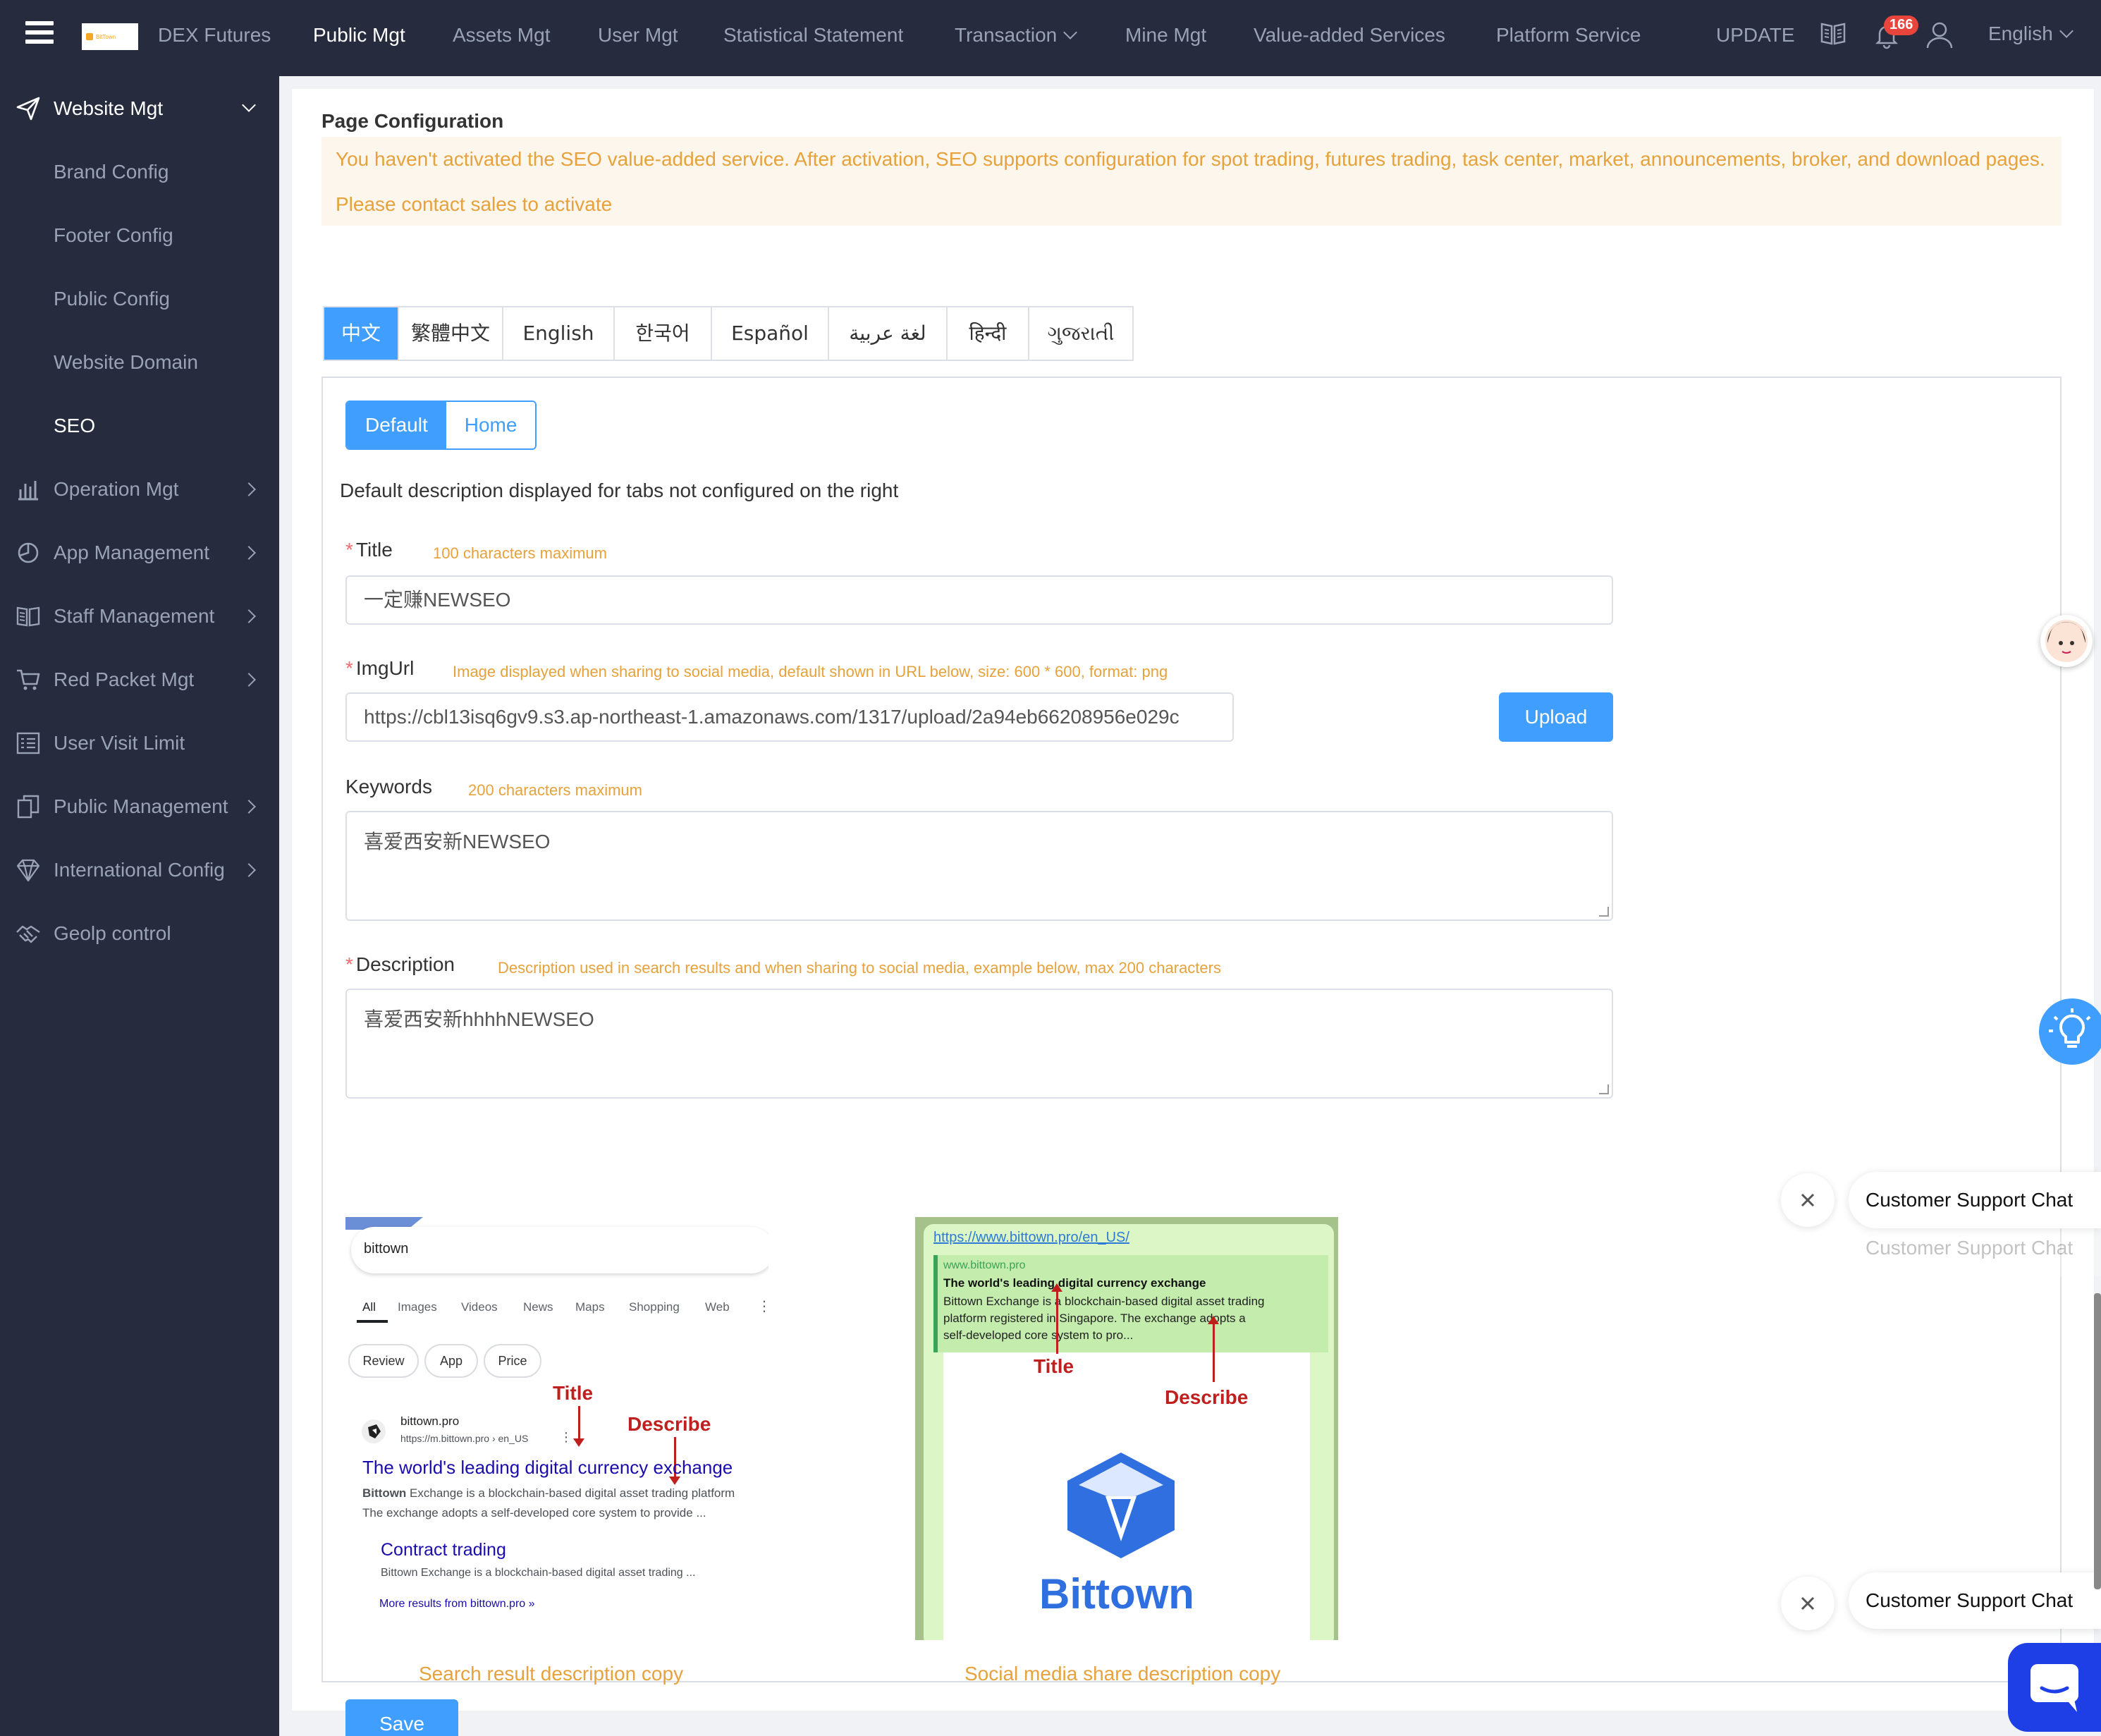  What do you see at coordinates (397, 425) in the screenshot?
I see `tab-default: Default` at bounding box center [397, 425].